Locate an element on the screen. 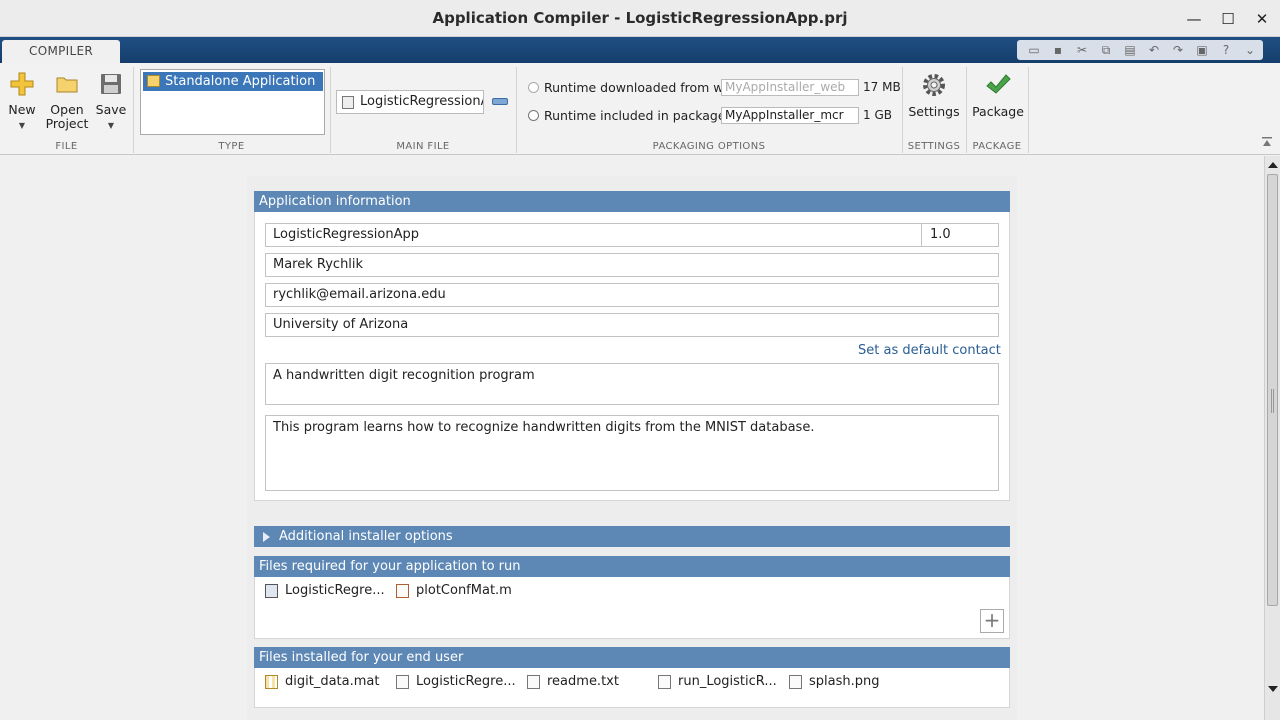 This screenshot has height=720, width=1280. paste-icon: ▤ is located at coordinates (1130, 50).